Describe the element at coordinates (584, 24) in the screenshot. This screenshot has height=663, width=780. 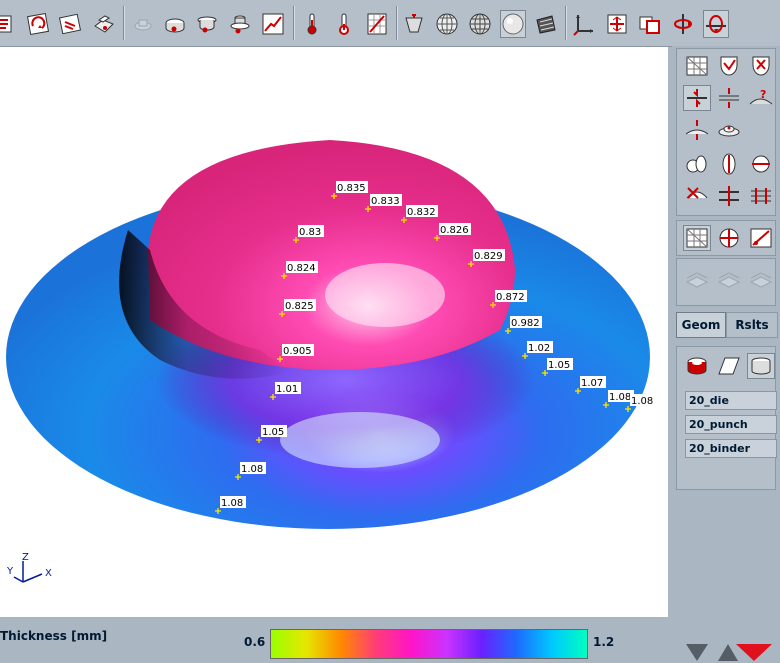
I see `axis-icon` at that location.